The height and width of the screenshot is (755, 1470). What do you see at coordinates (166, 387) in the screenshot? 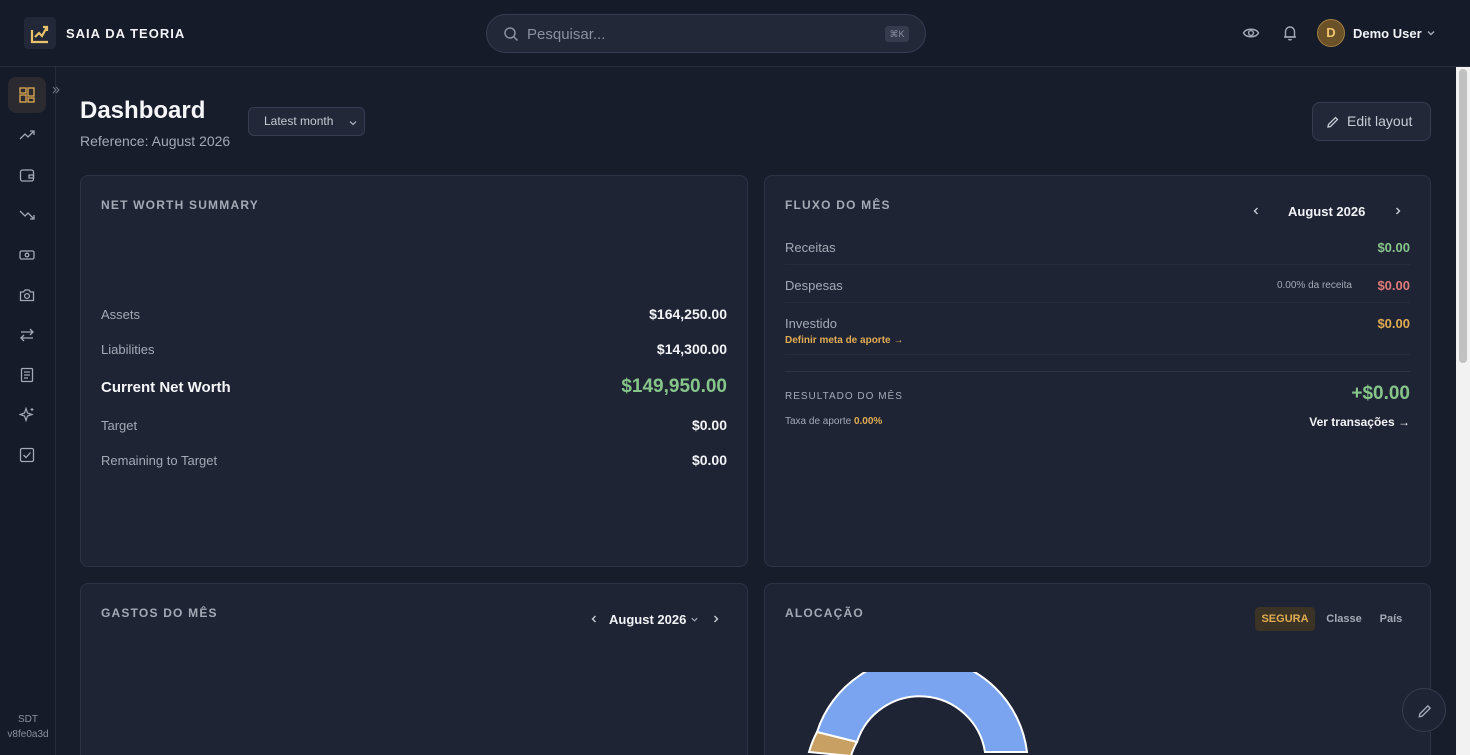
I see `net-worth-label: Current Net Worth` at bounding box center [166, 387].